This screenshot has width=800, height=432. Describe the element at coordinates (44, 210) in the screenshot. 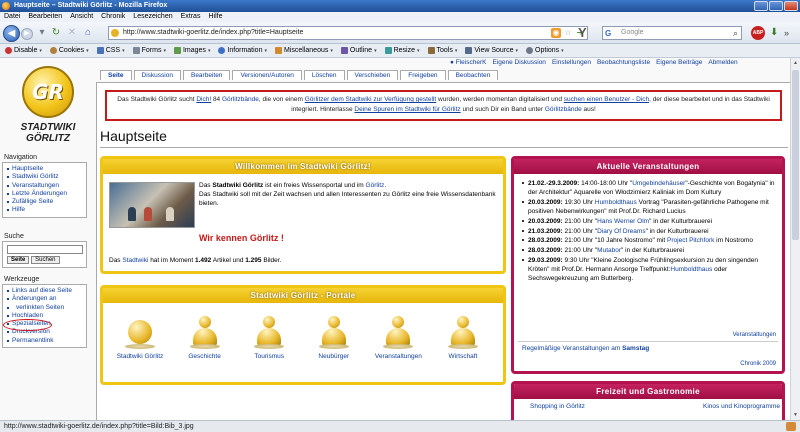

I see `nav-hilfe: Hilfe` at that location.